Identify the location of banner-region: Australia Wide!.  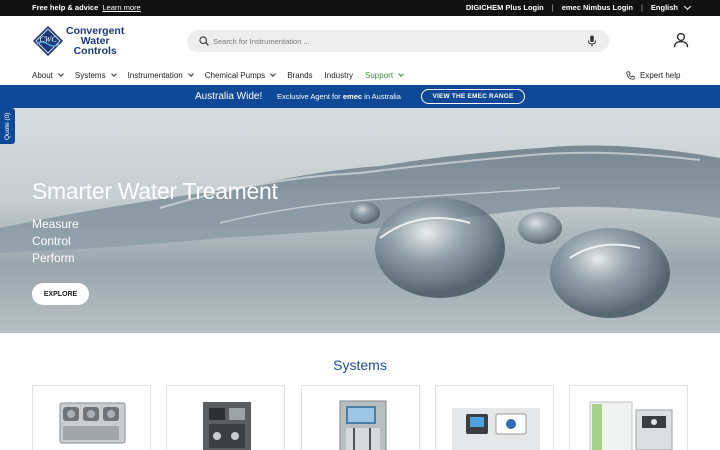
(229, 96).